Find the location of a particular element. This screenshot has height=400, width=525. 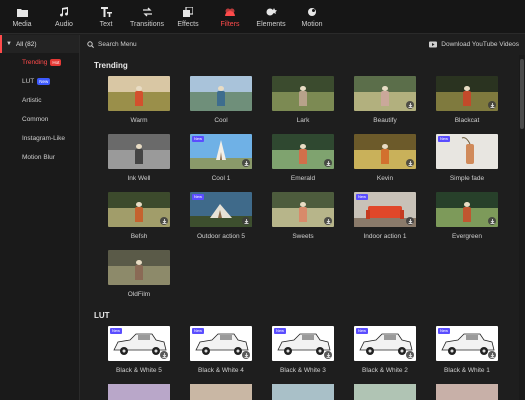

toolbar-motion: Motion is located at coordinates (312, 14).